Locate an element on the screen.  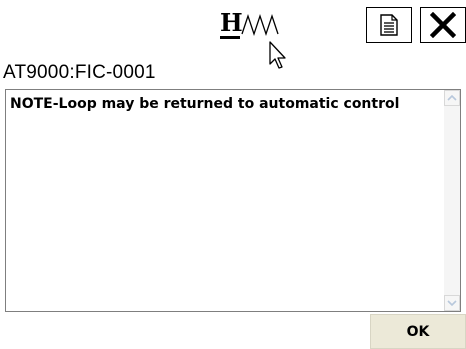
close-button is located at coordinates (443, 25).